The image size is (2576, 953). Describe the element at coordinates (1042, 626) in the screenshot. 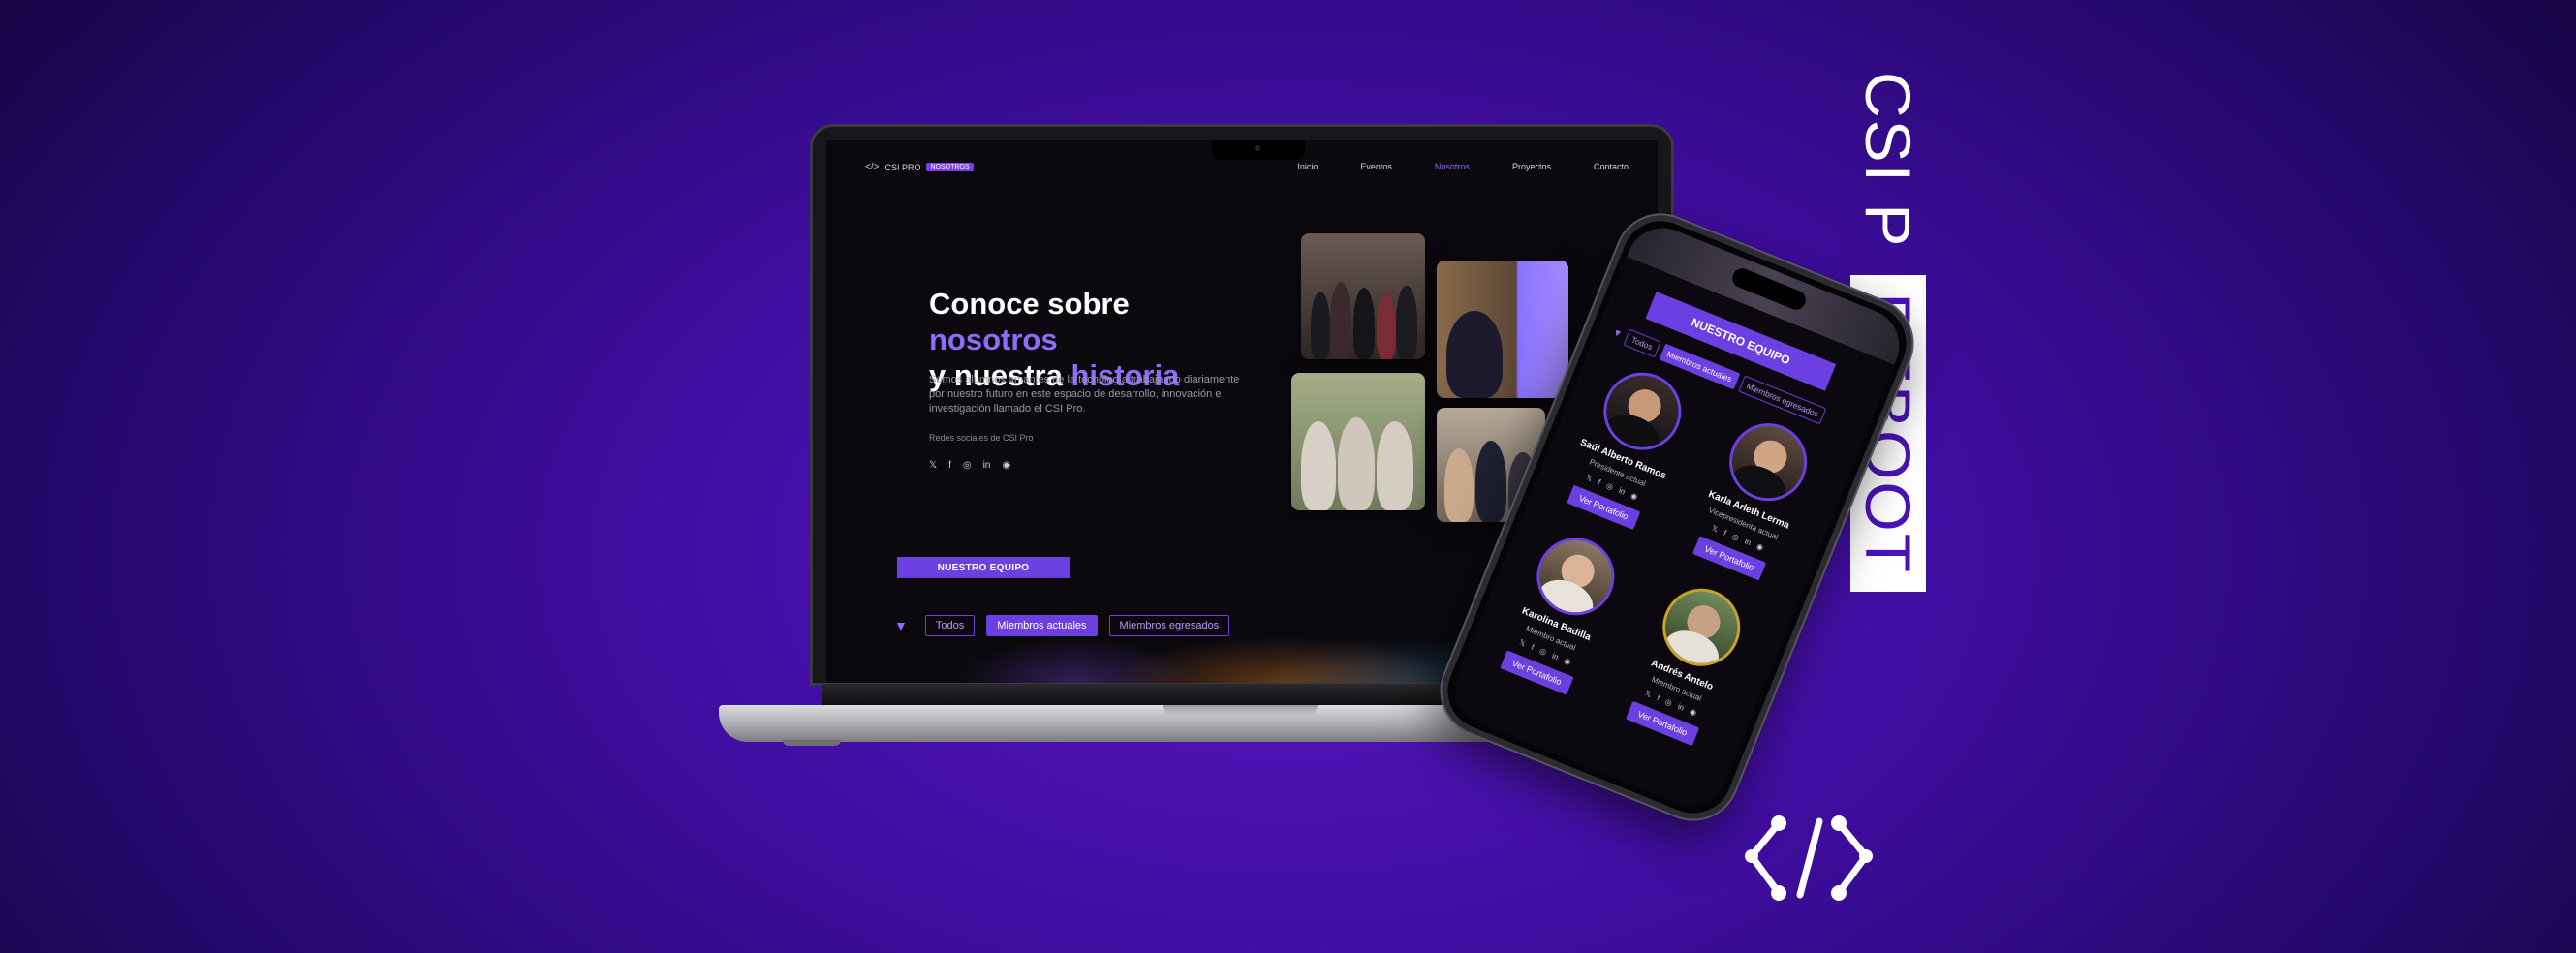

I see `filter-current-members: Miembros actuales` at that location.